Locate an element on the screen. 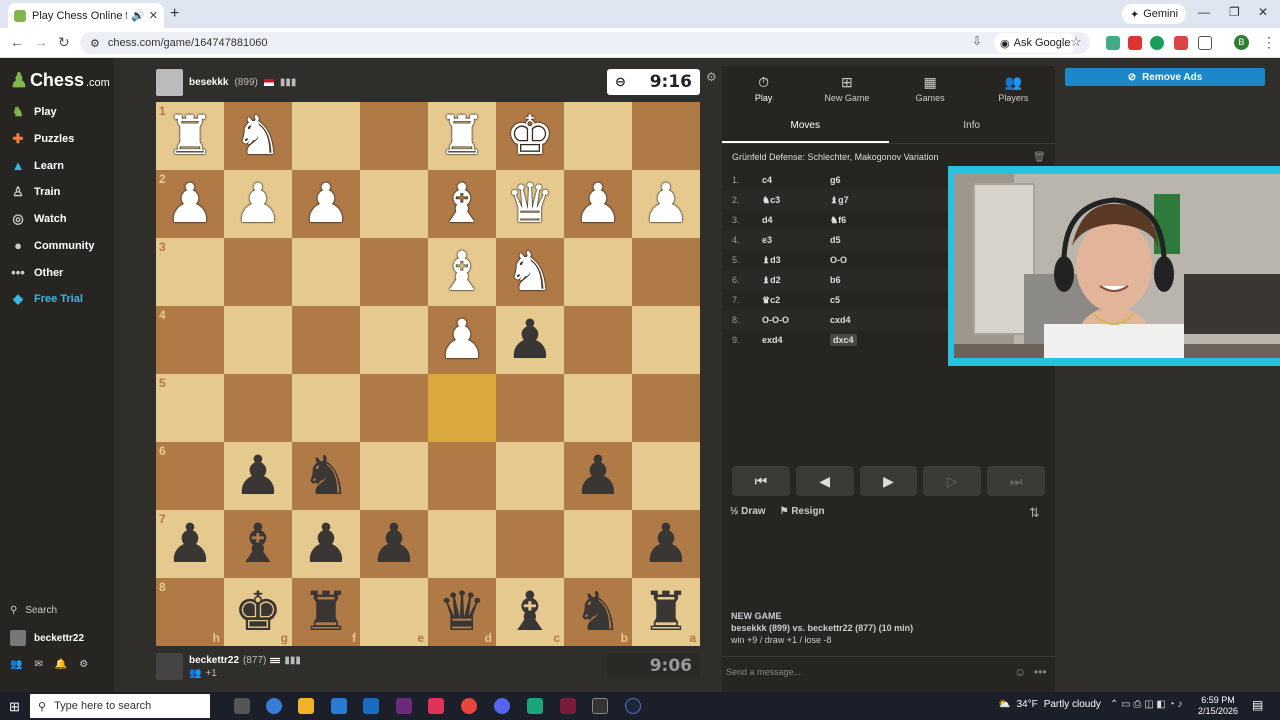  store-icon is located at coordinates (339, 706).